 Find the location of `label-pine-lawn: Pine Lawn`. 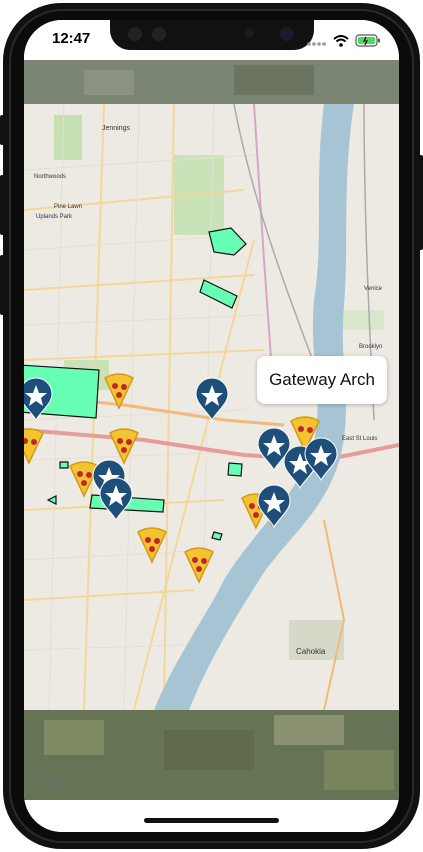

label-pine-lawn: Pine Lawn is located at coordinates (68, 207).